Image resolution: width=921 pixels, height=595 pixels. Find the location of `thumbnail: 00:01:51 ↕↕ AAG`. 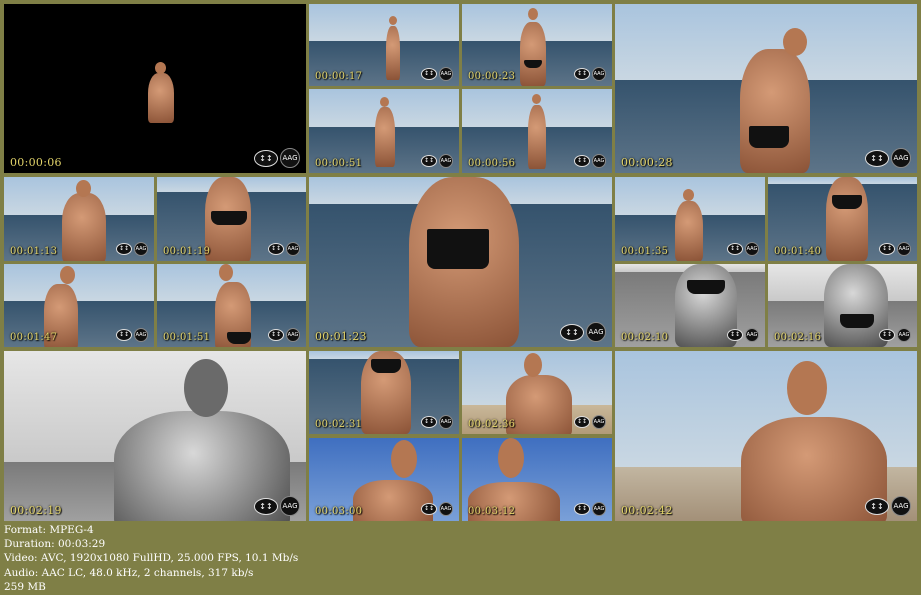

thumbnail: 00:01:51 ↕↕ AAG is located at coordinates (231, 305).